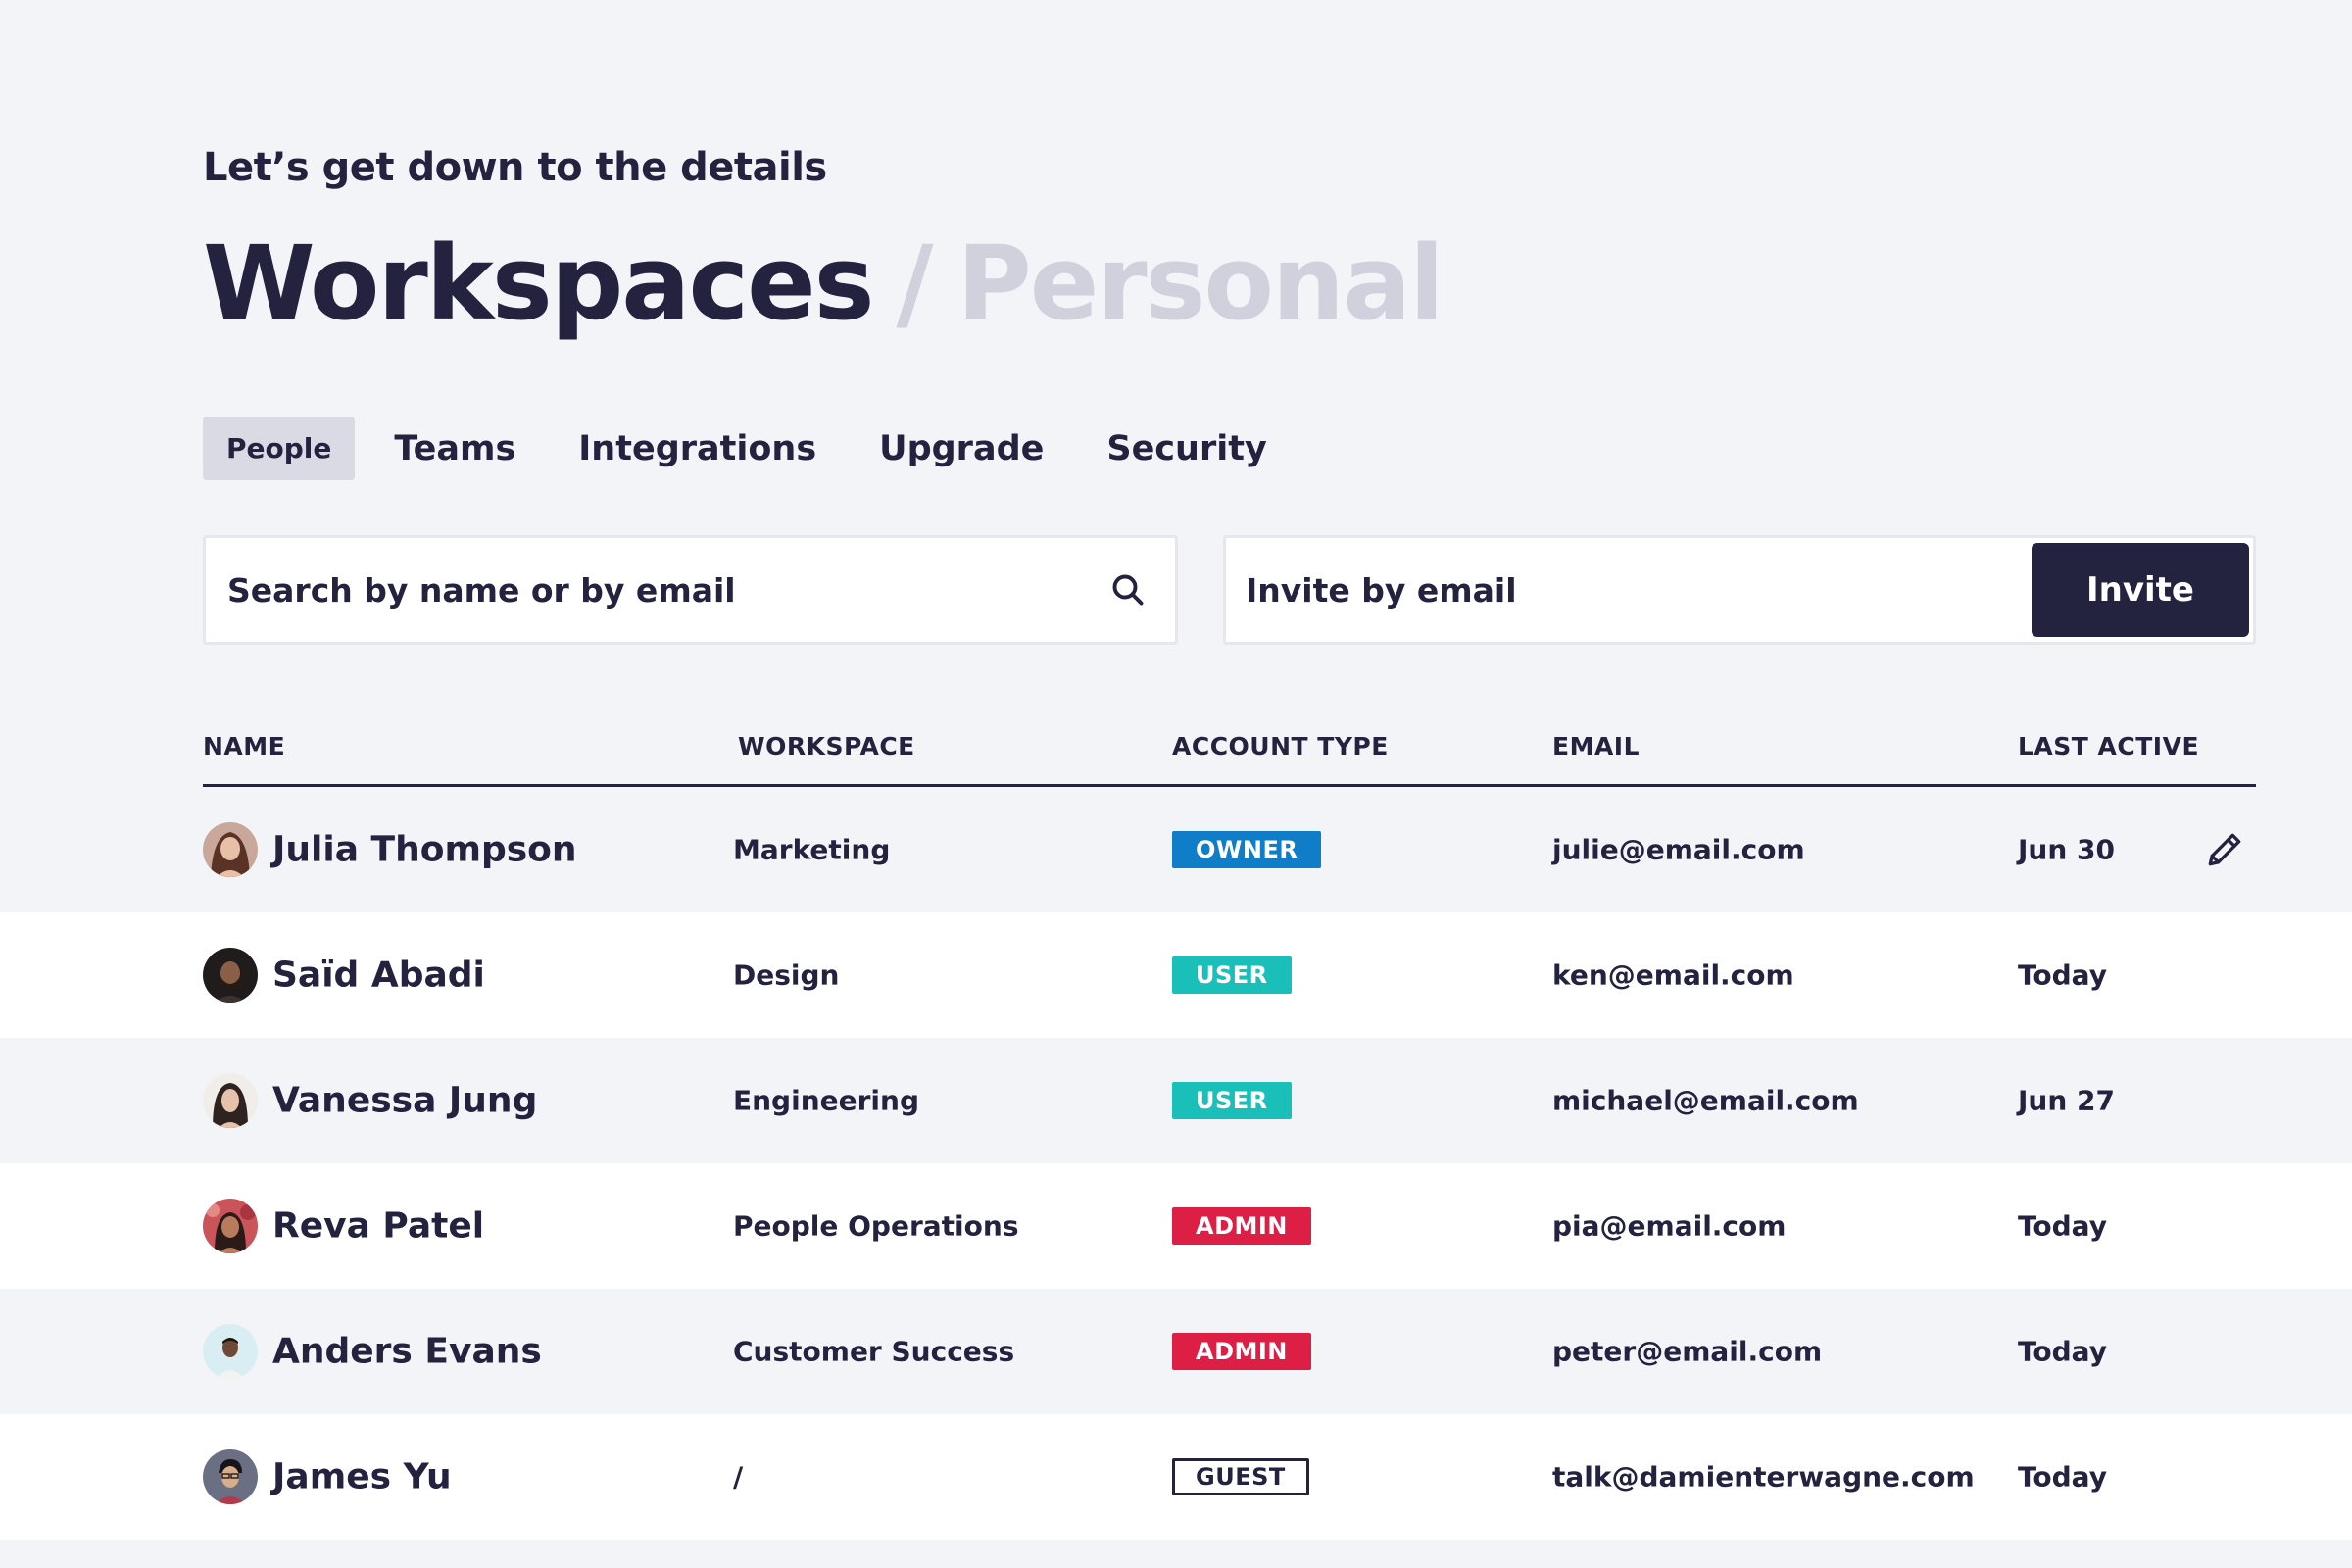  What do you see at coordinates (2066, 849) in the screenshot?
I see `last-active: Jun 30` at bounding box center [2066, 849].